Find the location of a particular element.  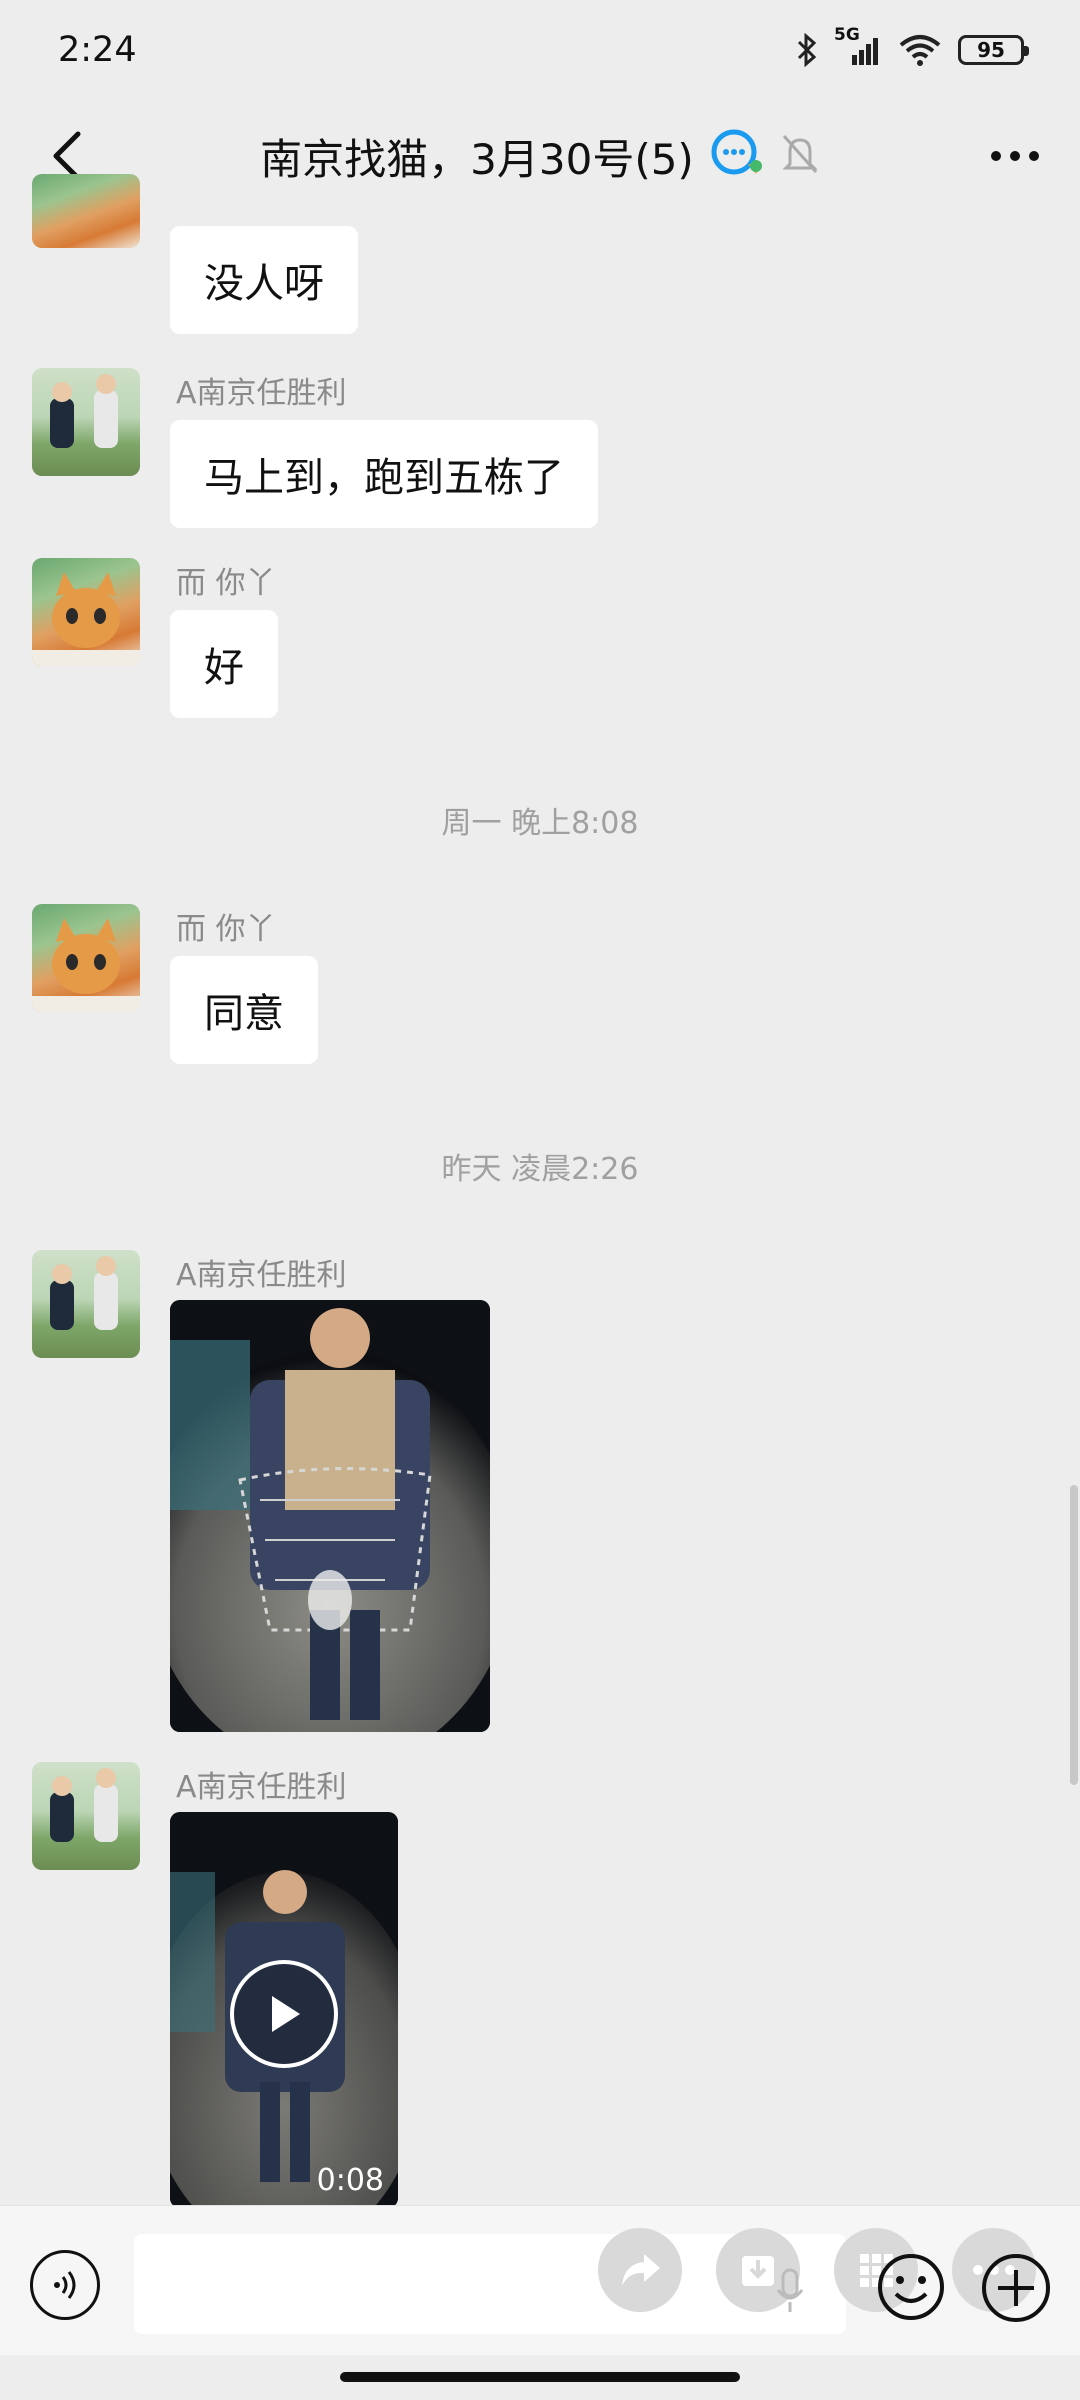

message-bubble: 没人呀 is located at coordinates (264, 280).